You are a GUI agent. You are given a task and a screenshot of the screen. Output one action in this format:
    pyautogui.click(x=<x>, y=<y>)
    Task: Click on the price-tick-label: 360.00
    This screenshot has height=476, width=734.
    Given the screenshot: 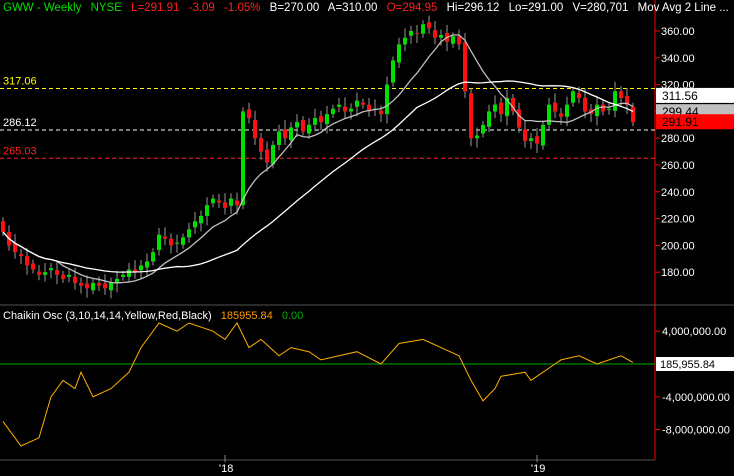 What is the action you would take?
    pyautogui.click(x=678, y=32)
    